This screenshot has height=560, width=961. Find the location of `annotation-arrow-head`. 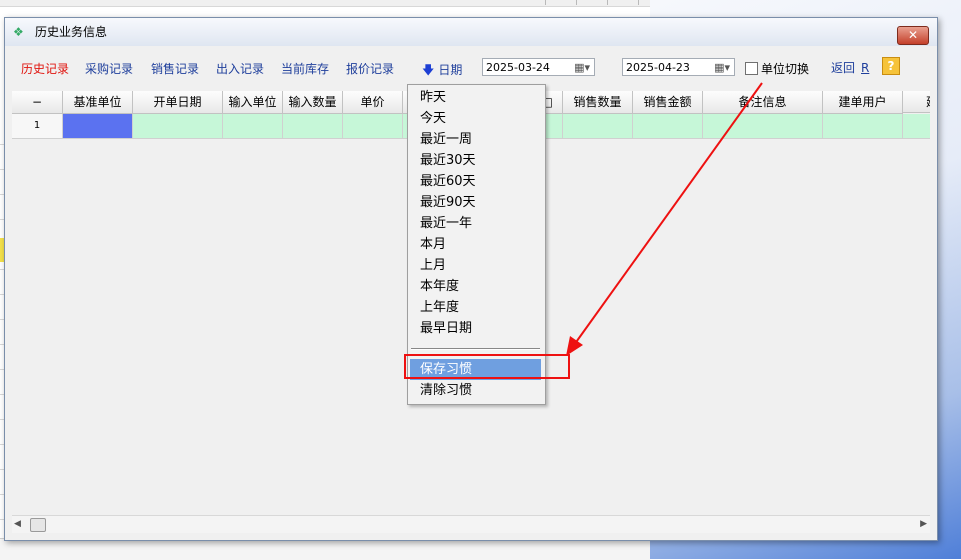

annotation-arrow-head is located at coordinates (574, 346).